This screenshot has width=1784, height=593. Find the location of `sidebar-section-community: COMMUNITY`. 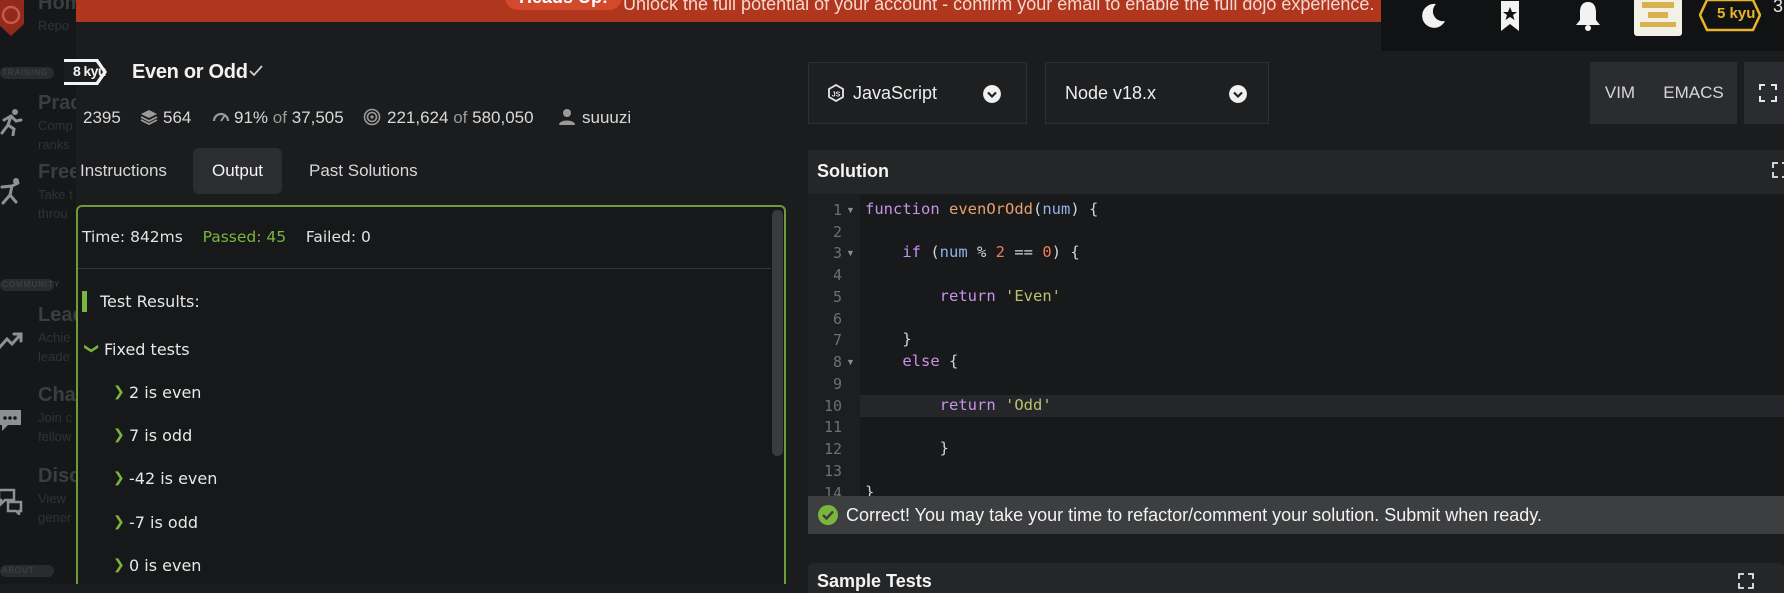

sidebar-section-community: COMMUNITY is located at coordinates (30, 285).